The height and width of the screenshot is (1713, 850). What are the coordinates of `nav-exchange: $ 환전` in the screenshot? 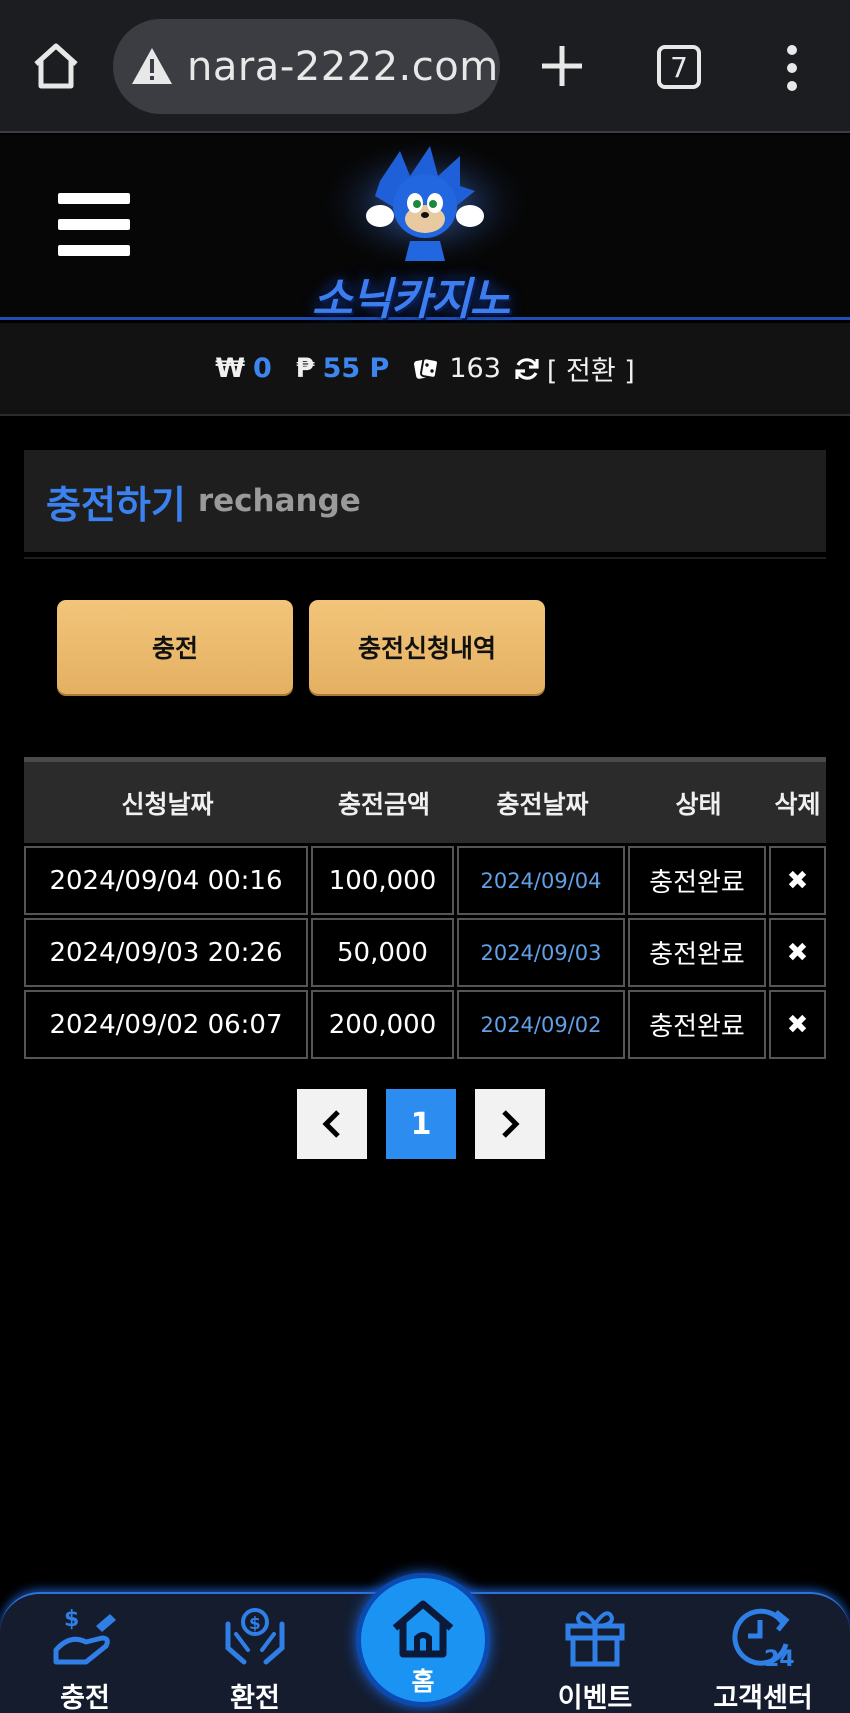 It's located at (255, 1653).